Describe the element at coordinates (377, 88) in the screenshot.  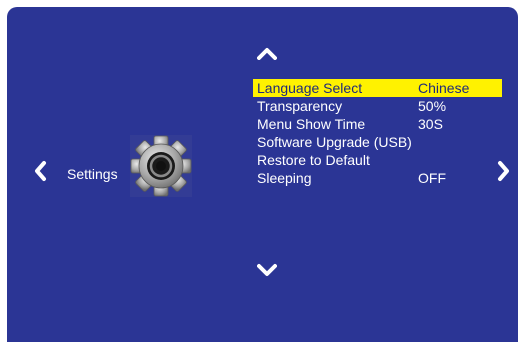
I see `menu-item-language-select: Language Select Chinese` at that location.